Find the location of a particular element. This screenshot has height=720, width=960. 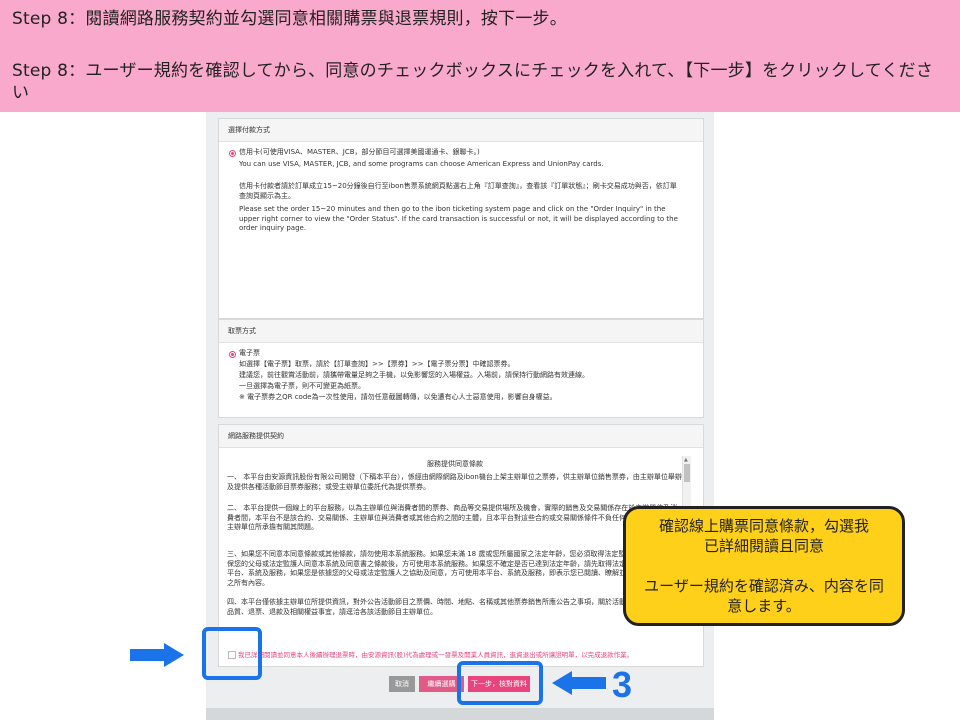

contract-doc-title: 服務提供同意條款 is located at coordinates (455, 464).